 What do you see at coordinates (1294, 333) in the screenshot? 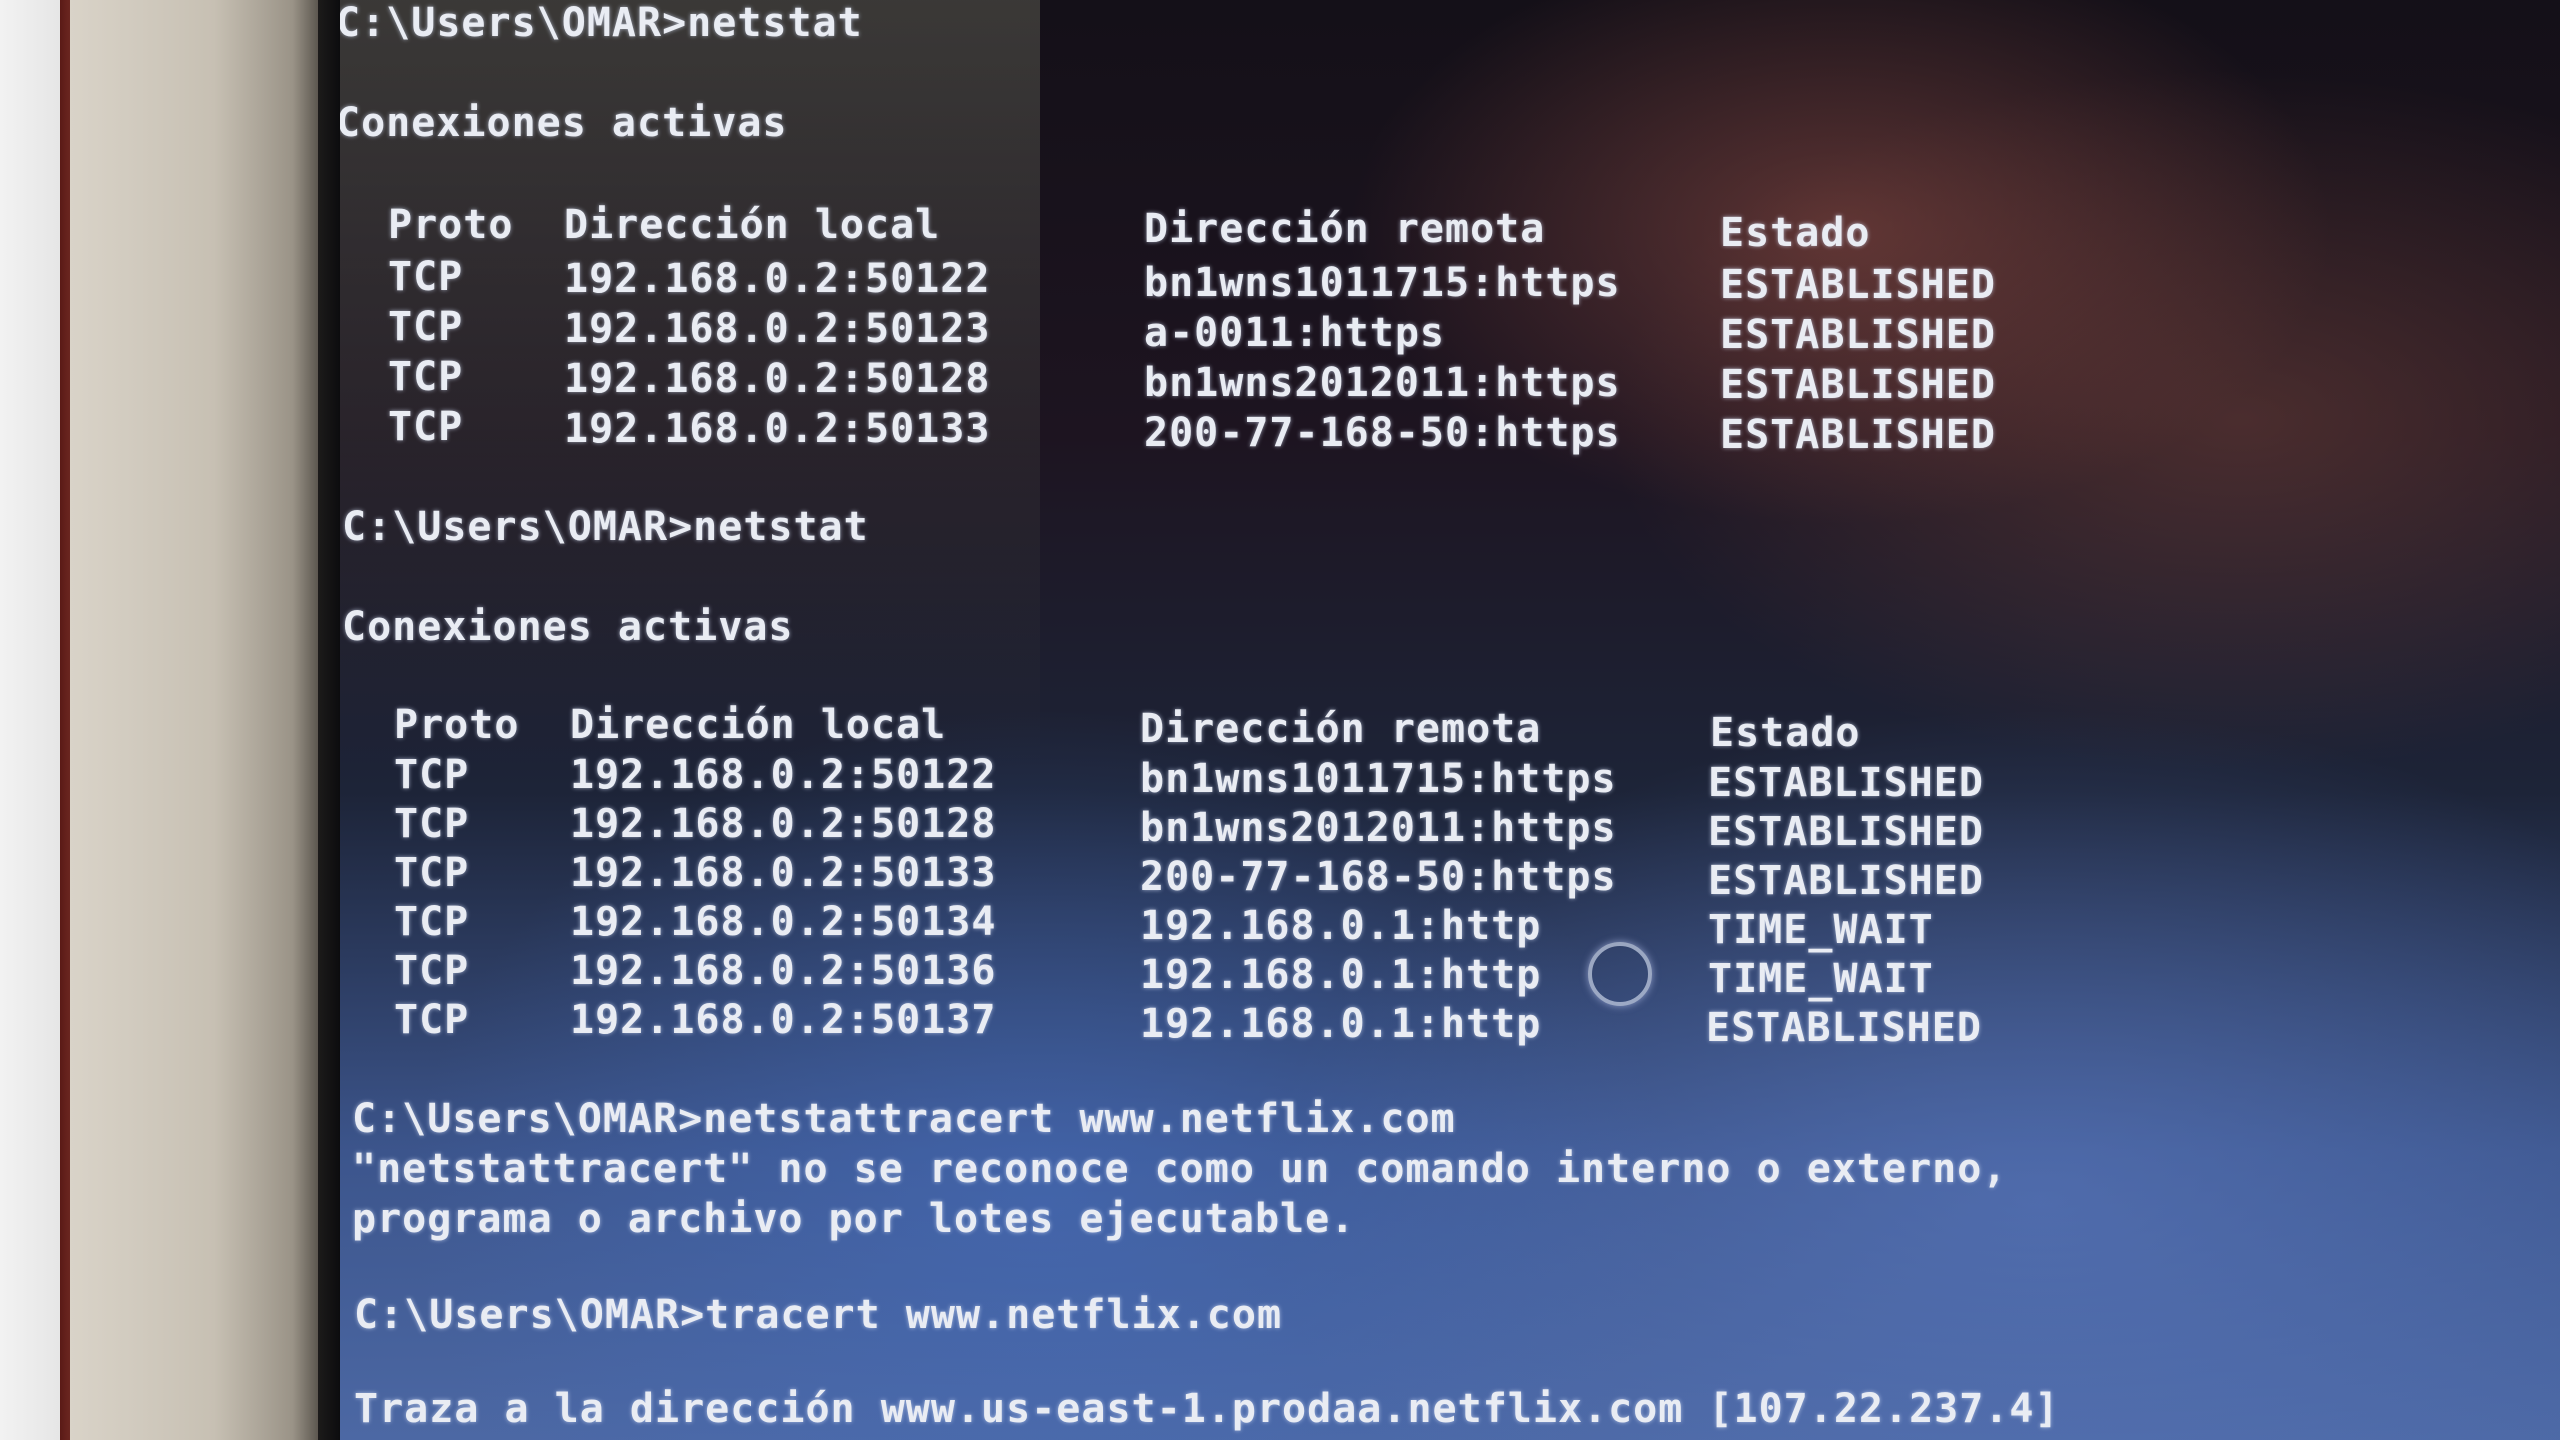
I see `cell-remote-address: a-0011:https` at bounding box center [1294, 333].